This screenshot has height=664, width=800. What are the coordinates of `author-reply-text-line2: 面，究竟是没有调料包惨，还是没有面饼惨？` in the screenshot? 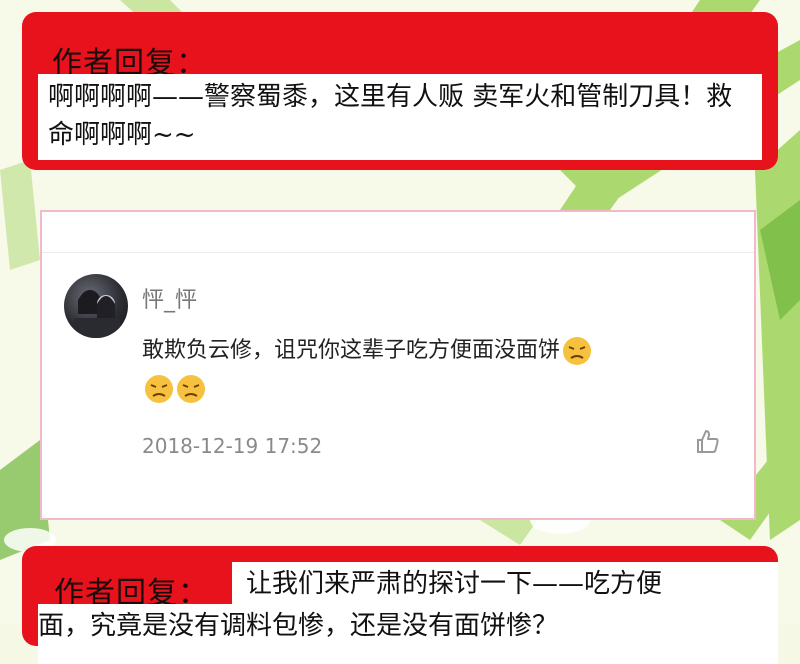 It's located at (408, 634).